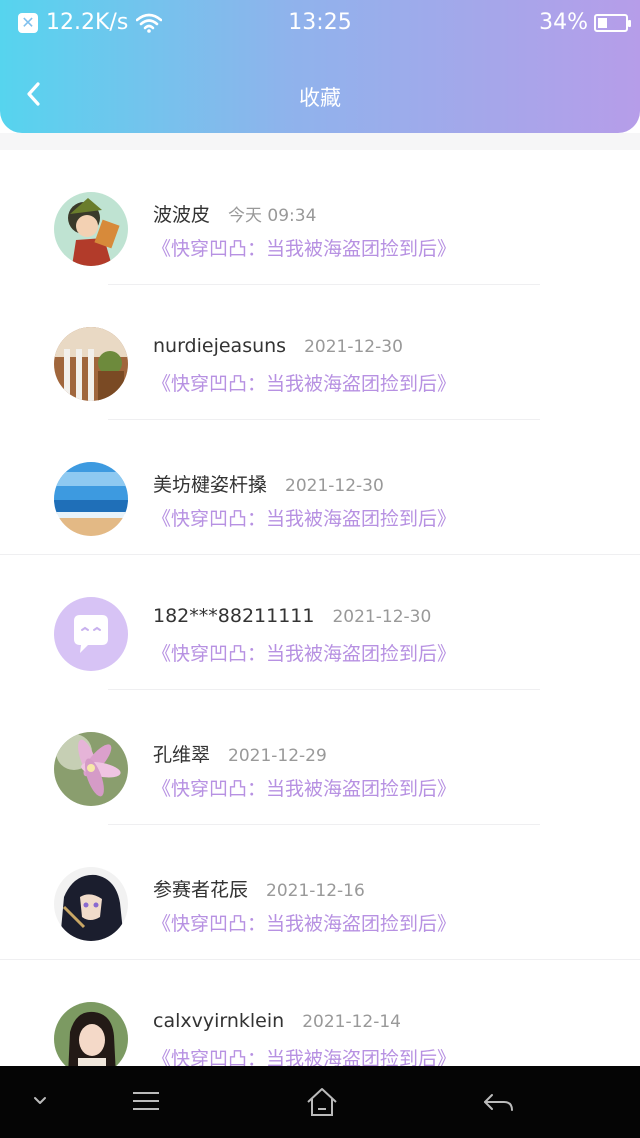 The image size is (640, 1138). I want to click on favorite-date: 2021-12-14, so click(351, 1022).